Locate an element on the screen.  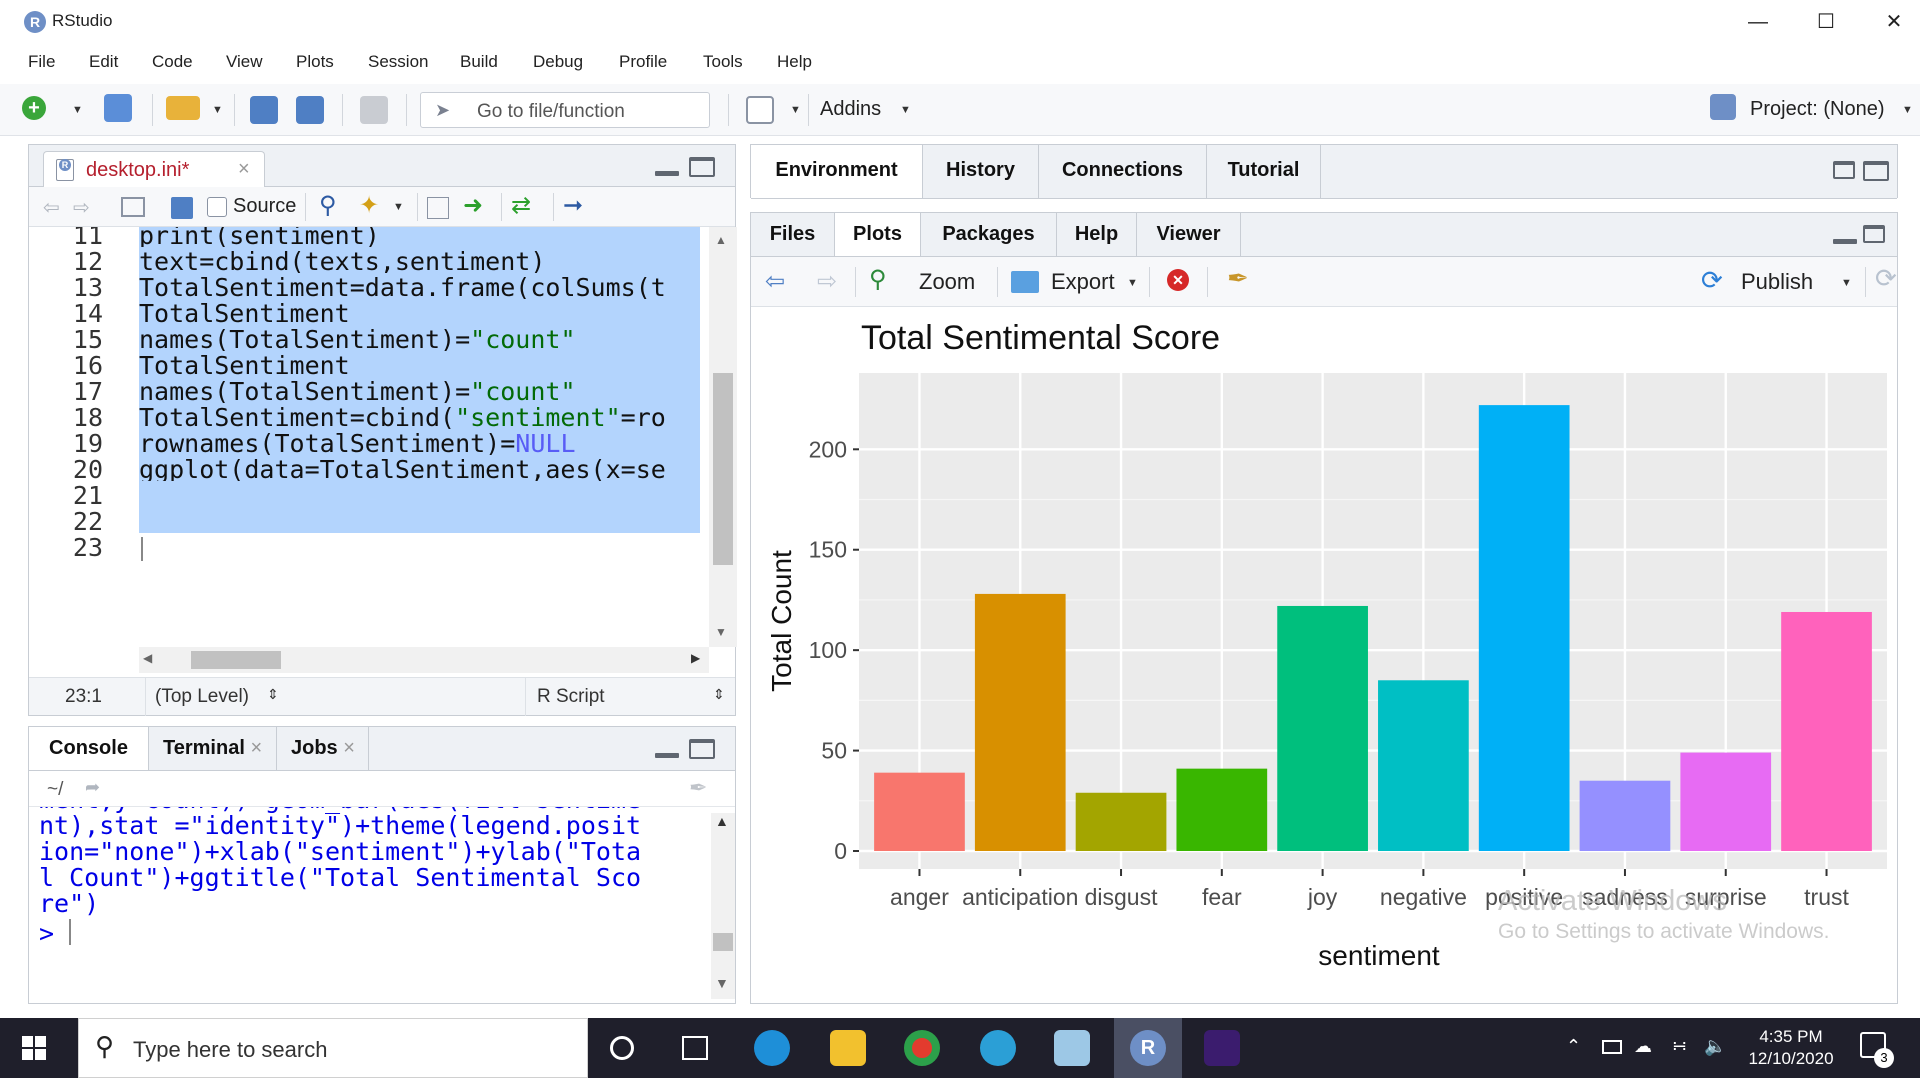
refresh-icon: ⟳ is located at coordinates (1886, 278).